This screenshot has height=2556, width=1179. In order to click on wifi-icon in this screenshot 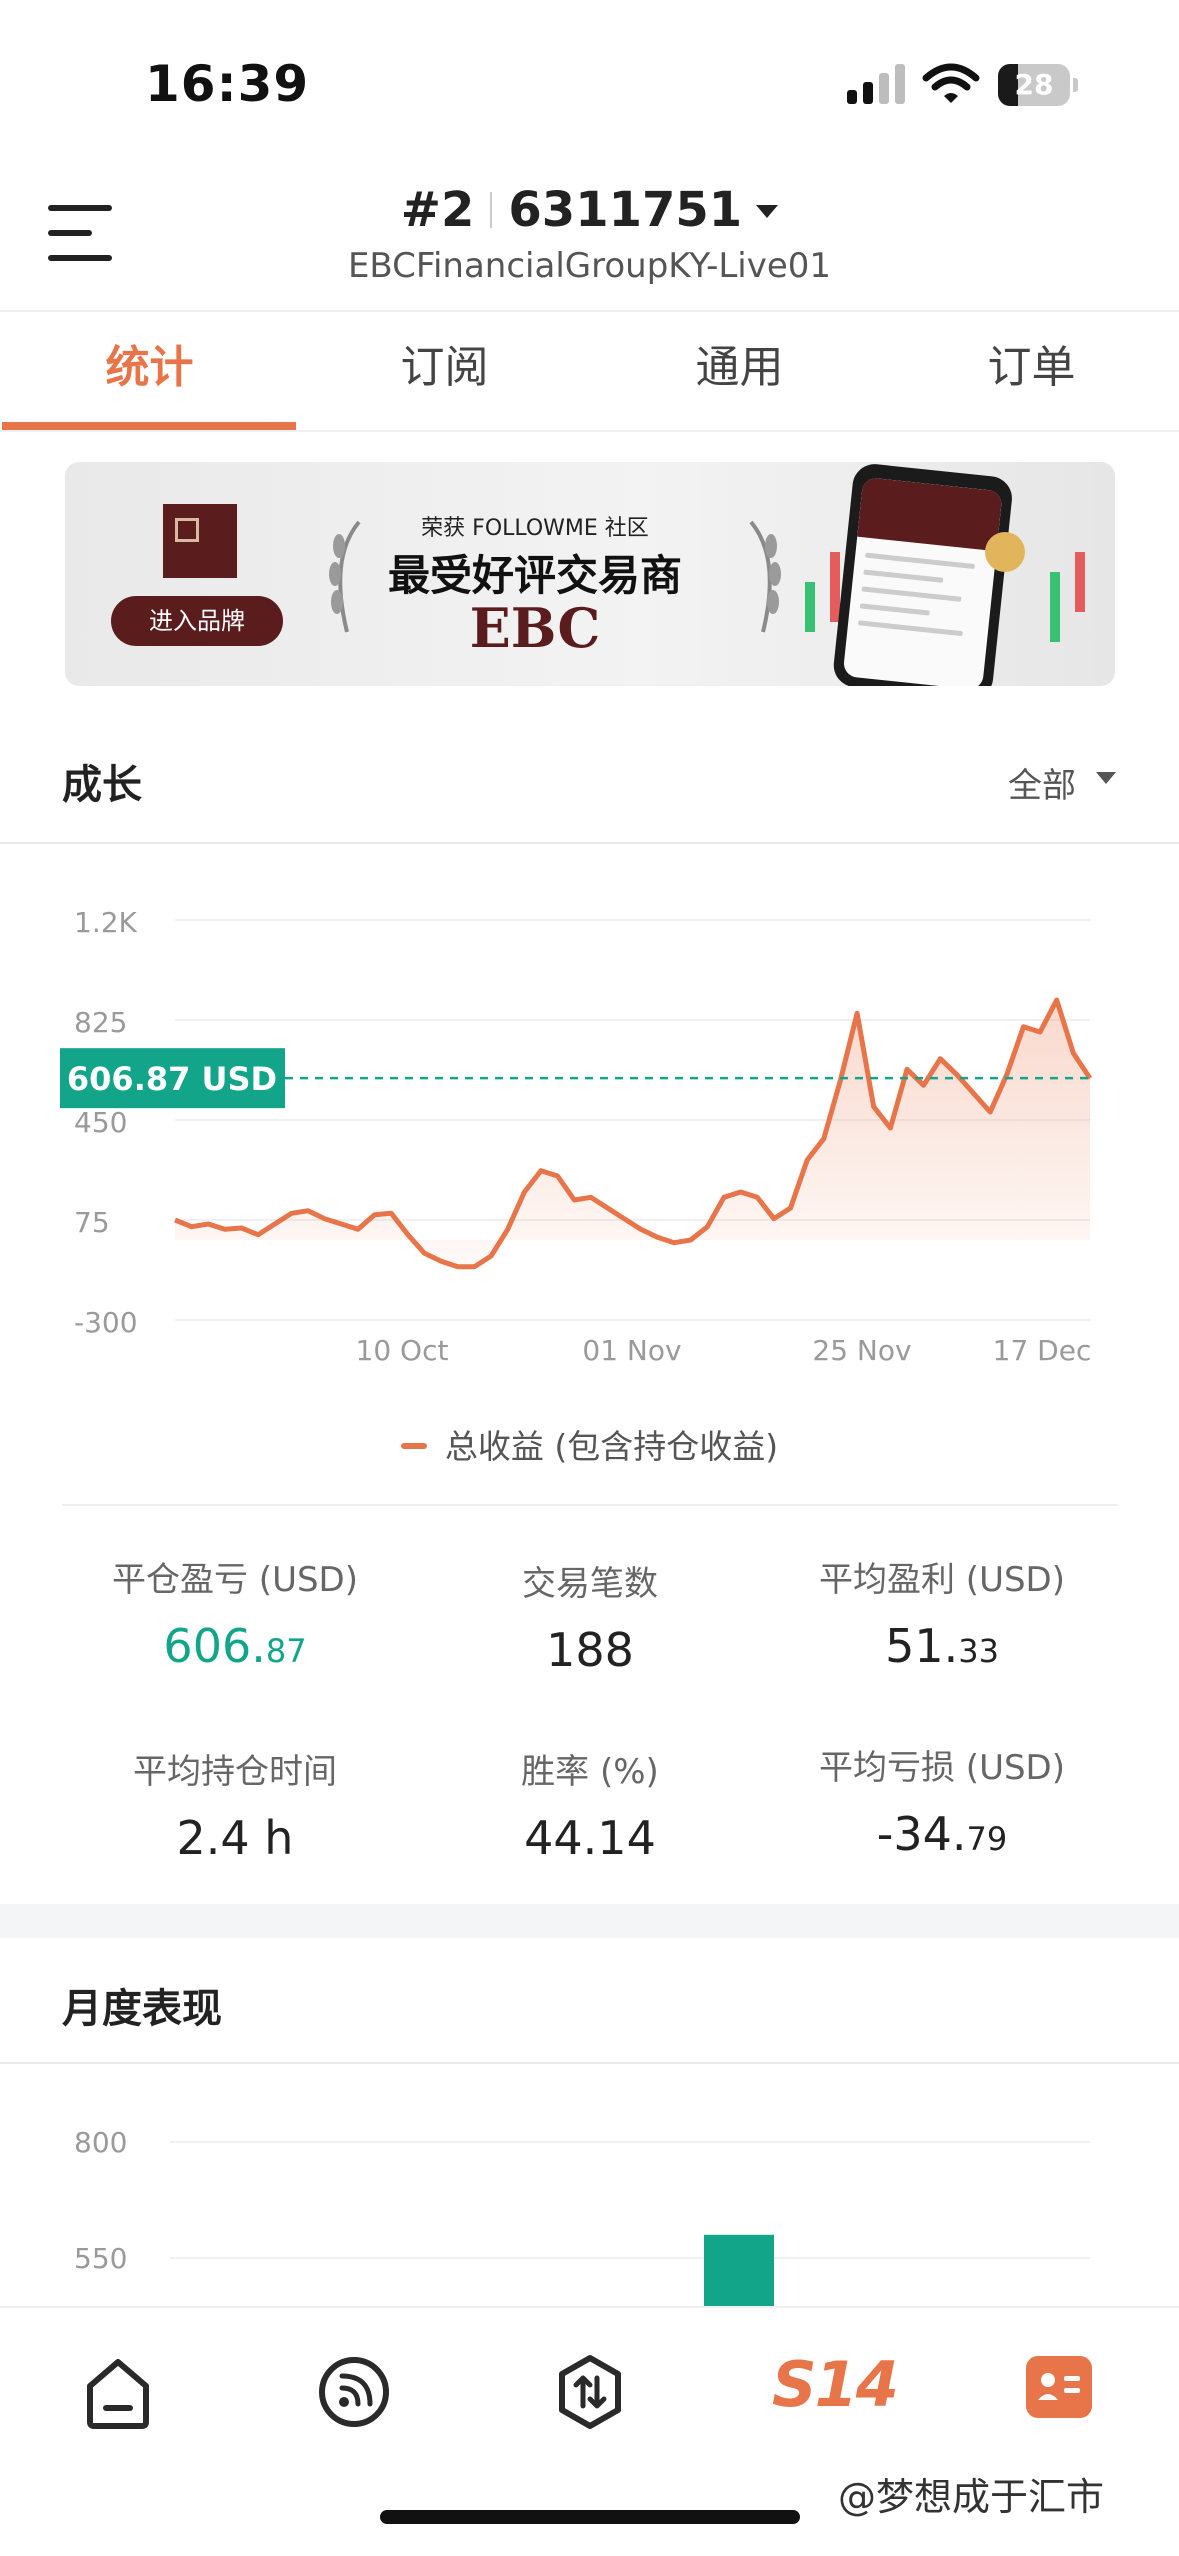, I will do `click(951, 83)`.